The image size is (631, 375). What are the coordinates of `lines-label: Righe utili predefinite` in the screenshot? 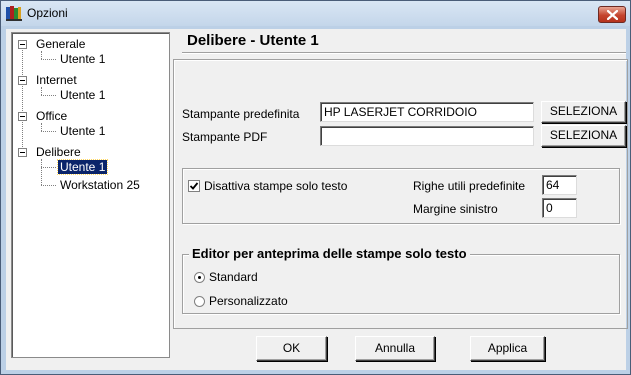 It's located at (469, 186).